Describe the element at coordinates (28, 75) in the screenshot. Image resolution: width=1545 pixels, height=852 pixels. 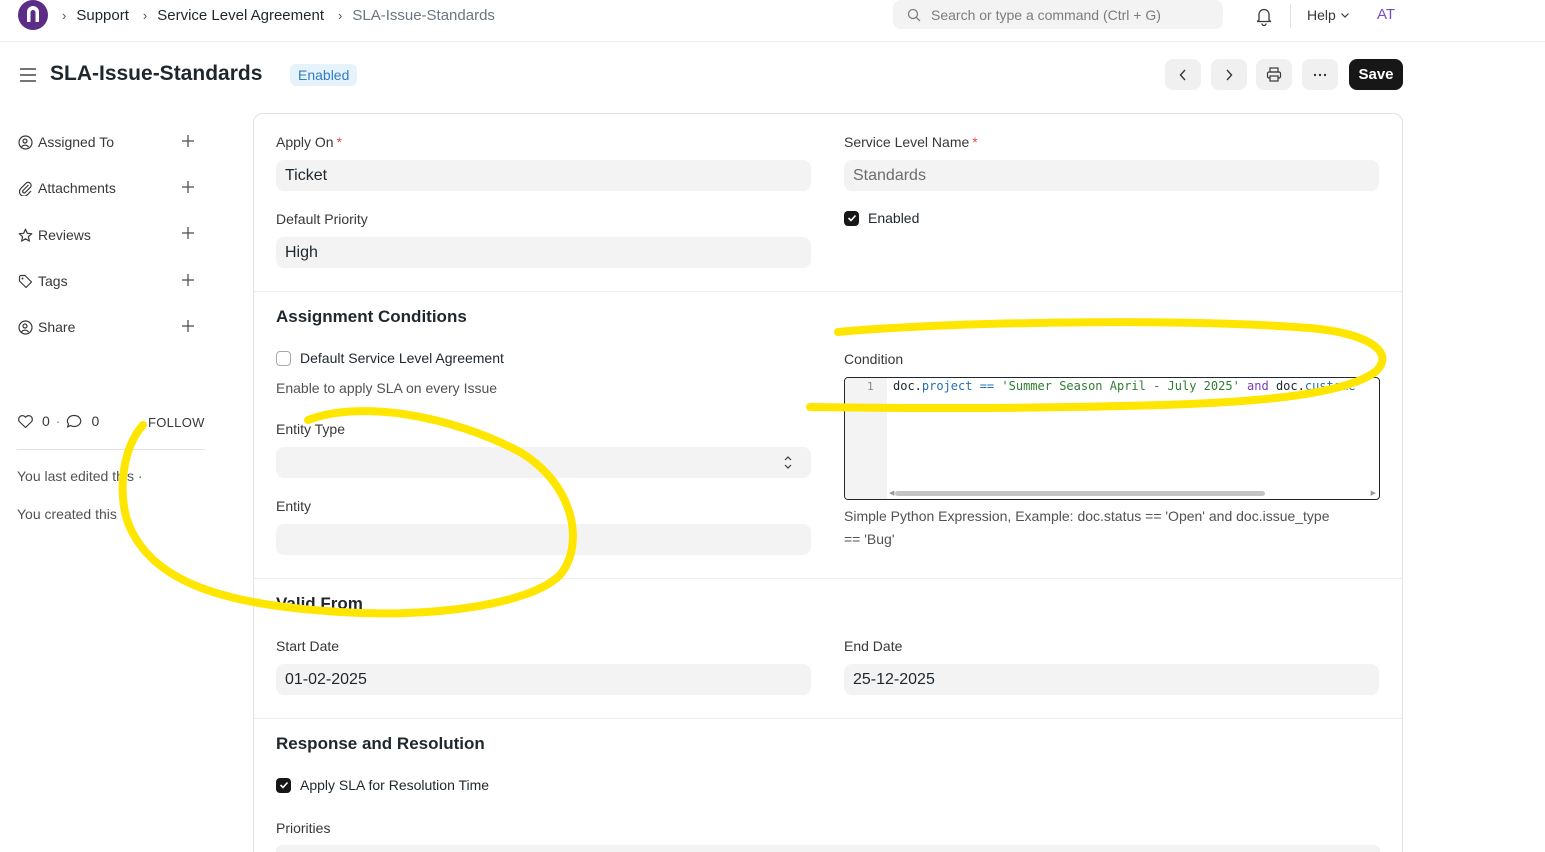
I see `hamburger-menu-icon` at that location.